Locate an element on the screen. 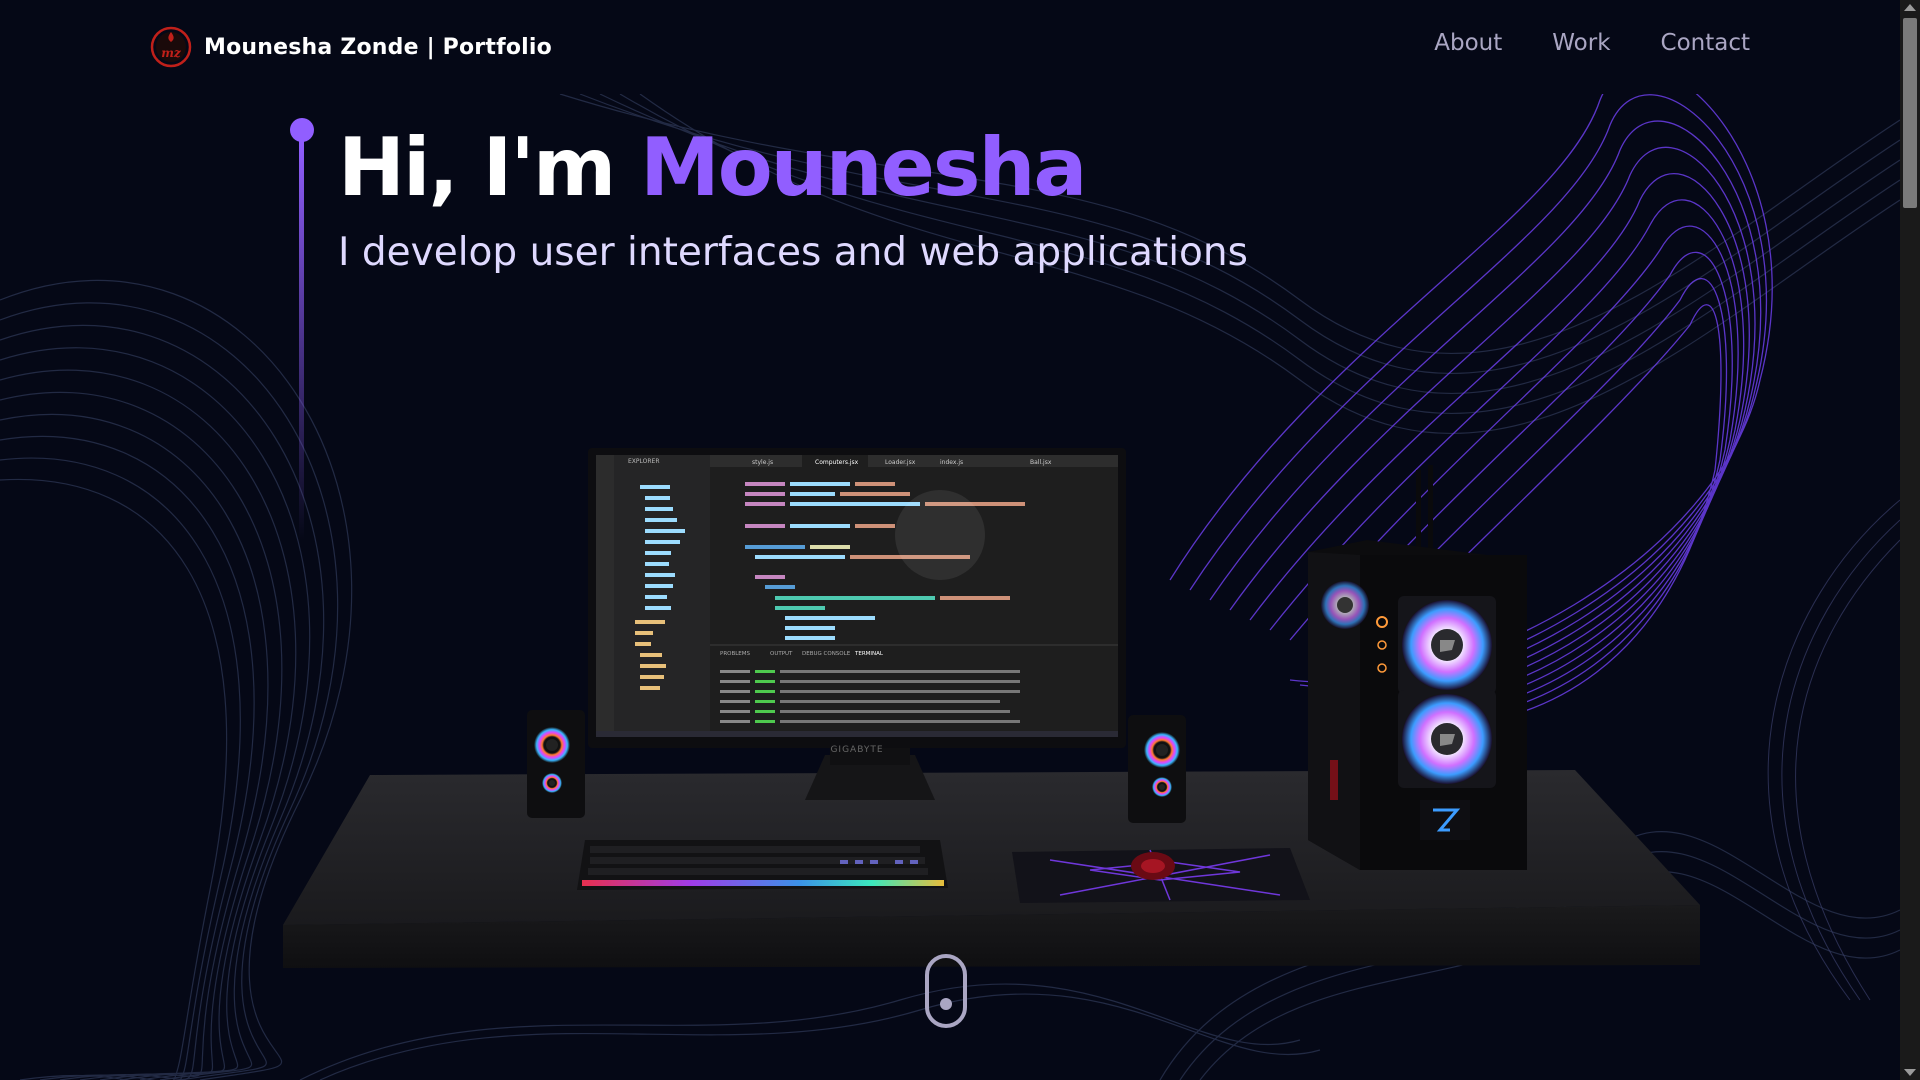 This screenshot has height=1080, width=1920. logo-text: mz is located at coordinates (171, 53).